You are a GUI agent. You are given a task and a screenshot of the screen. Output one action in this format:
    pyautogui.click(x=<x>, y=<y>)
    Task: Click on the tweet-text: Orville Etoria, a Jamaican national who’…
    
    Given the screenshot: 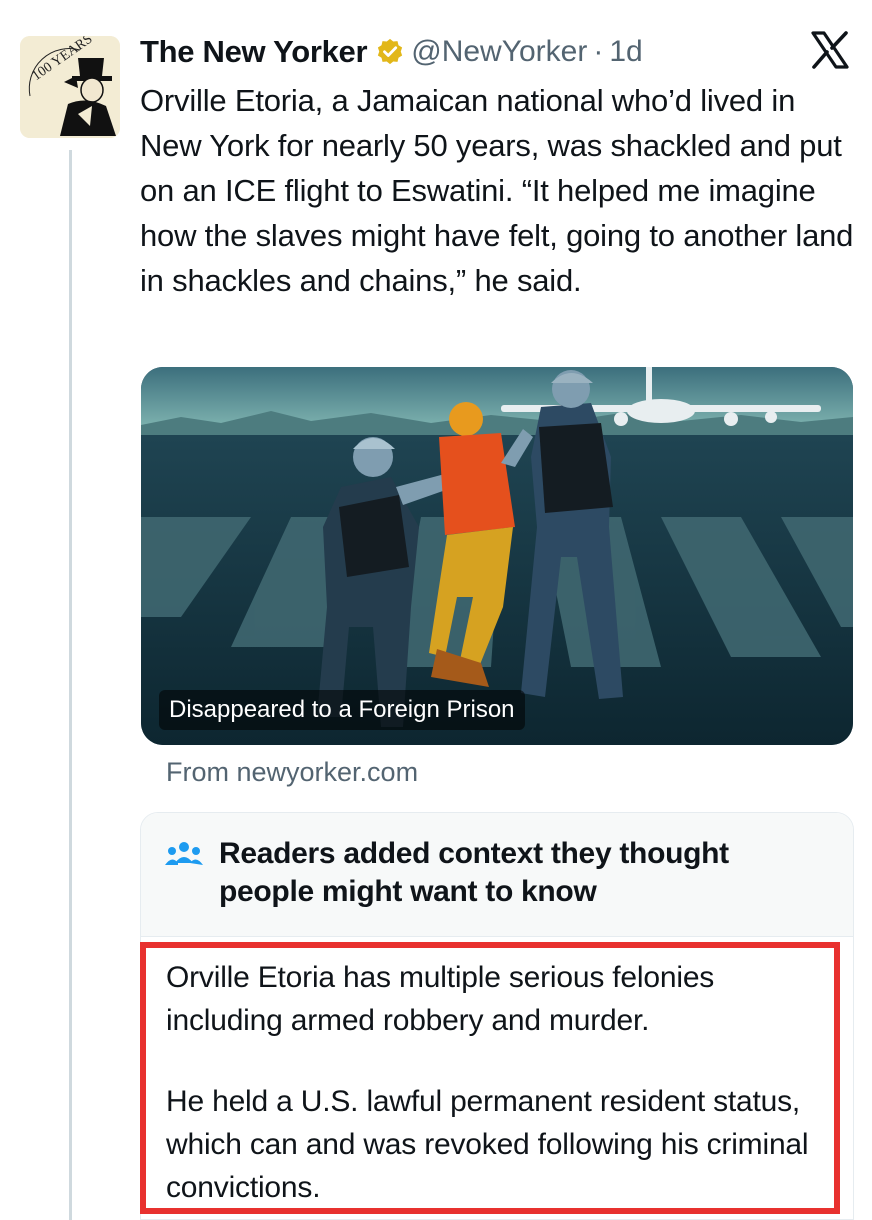 What is the action you would take?
    pyautogui.click(x=497, y=190)
    